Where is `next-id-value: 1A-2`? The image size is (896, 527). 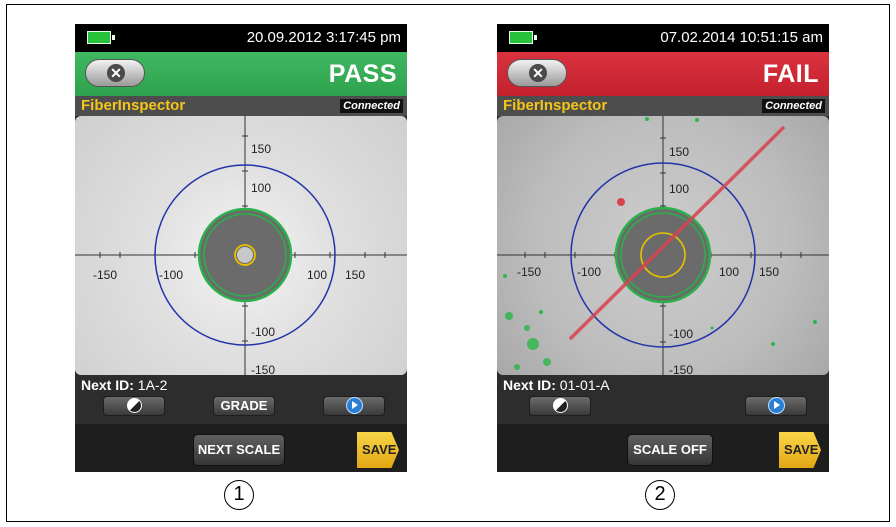
next-id-value: 1A-2 is located at coordinates (152, 385).